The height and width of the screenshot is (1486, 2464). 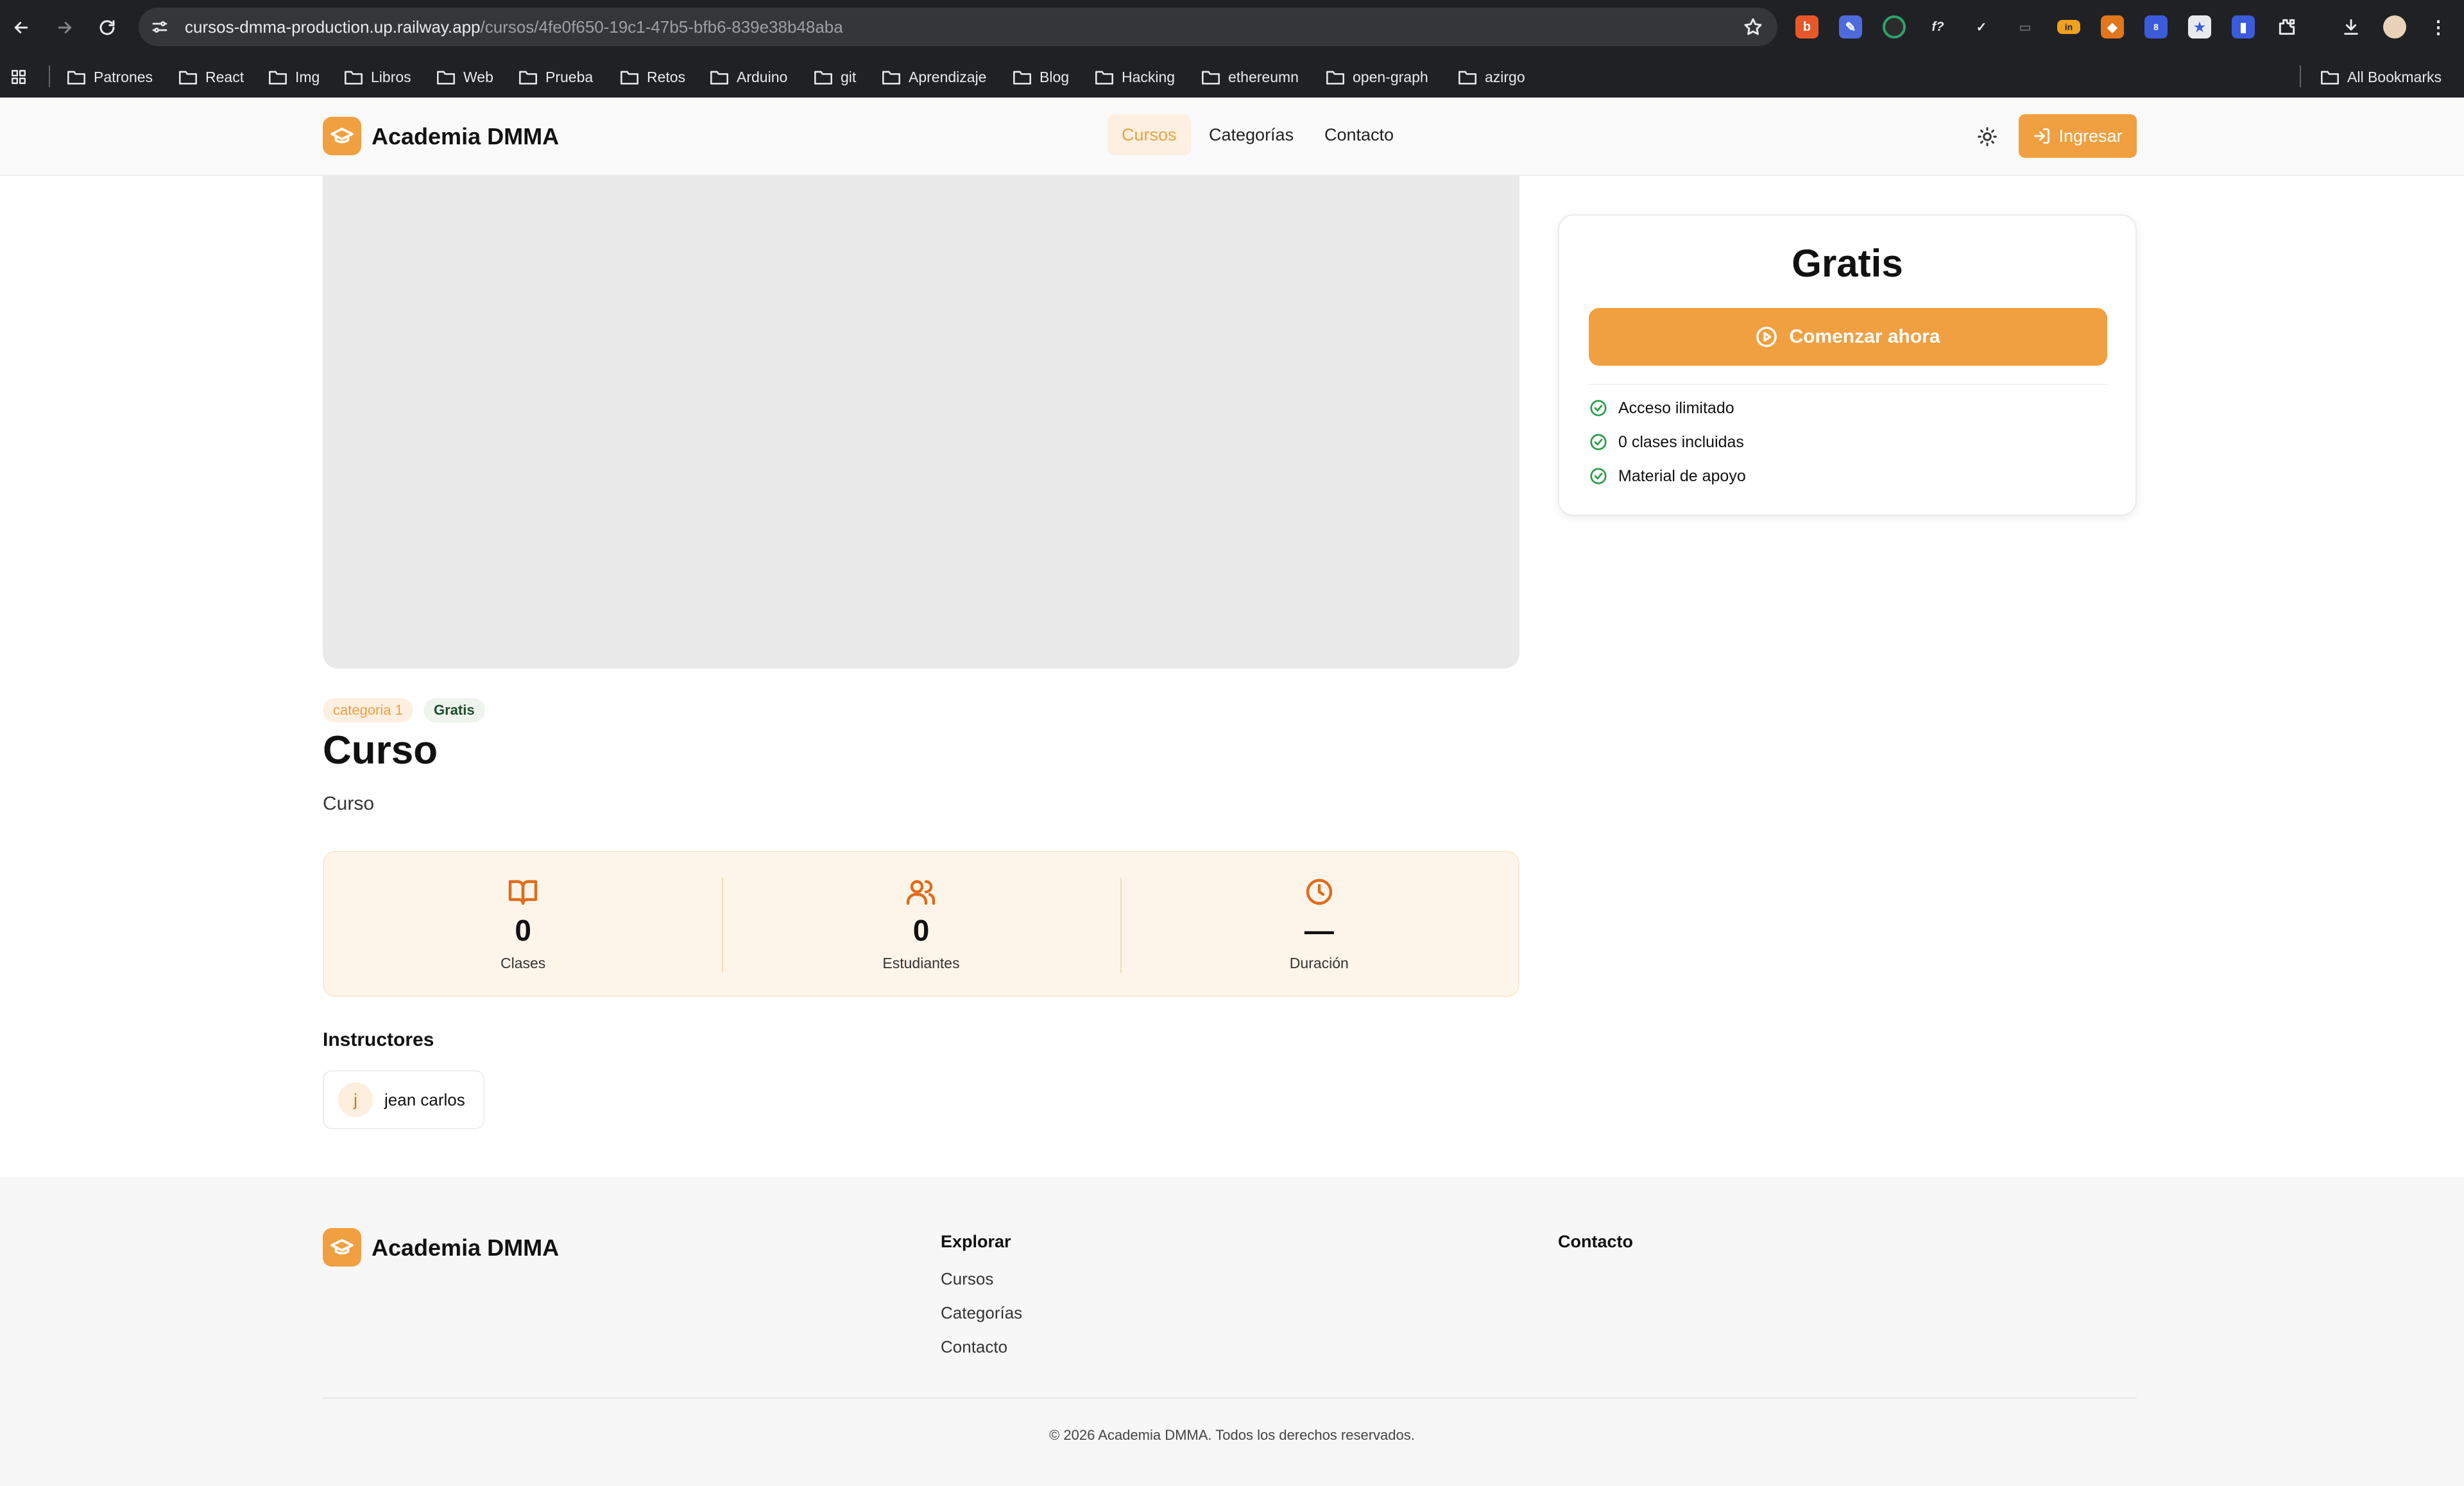 What do you see at coordinates (2091, 136) in the screenshot?
I see `login-label: Ingresar` at bounding box center [2091, 136].